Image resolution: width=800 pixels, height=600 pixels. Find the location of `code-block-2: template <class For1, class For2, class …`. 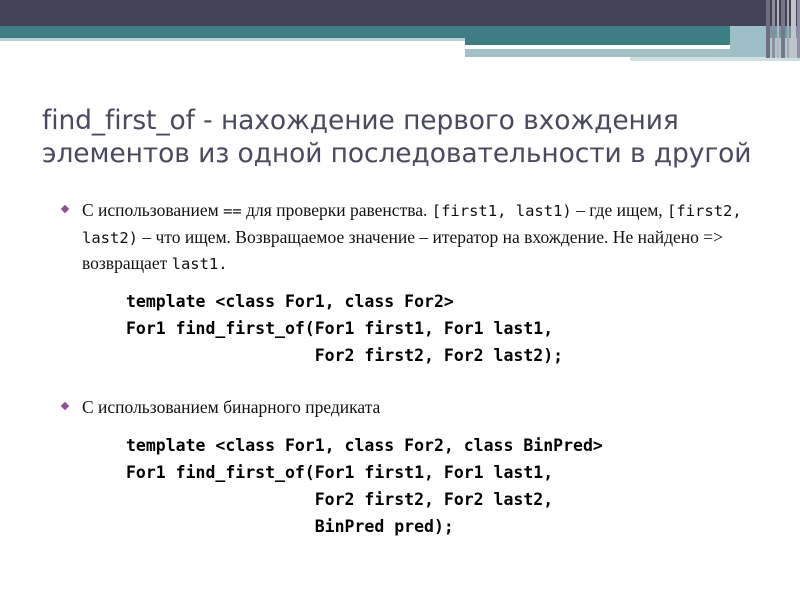

code-block-2: template <class For1, class For2, class … is located at coordinates (364, 486).